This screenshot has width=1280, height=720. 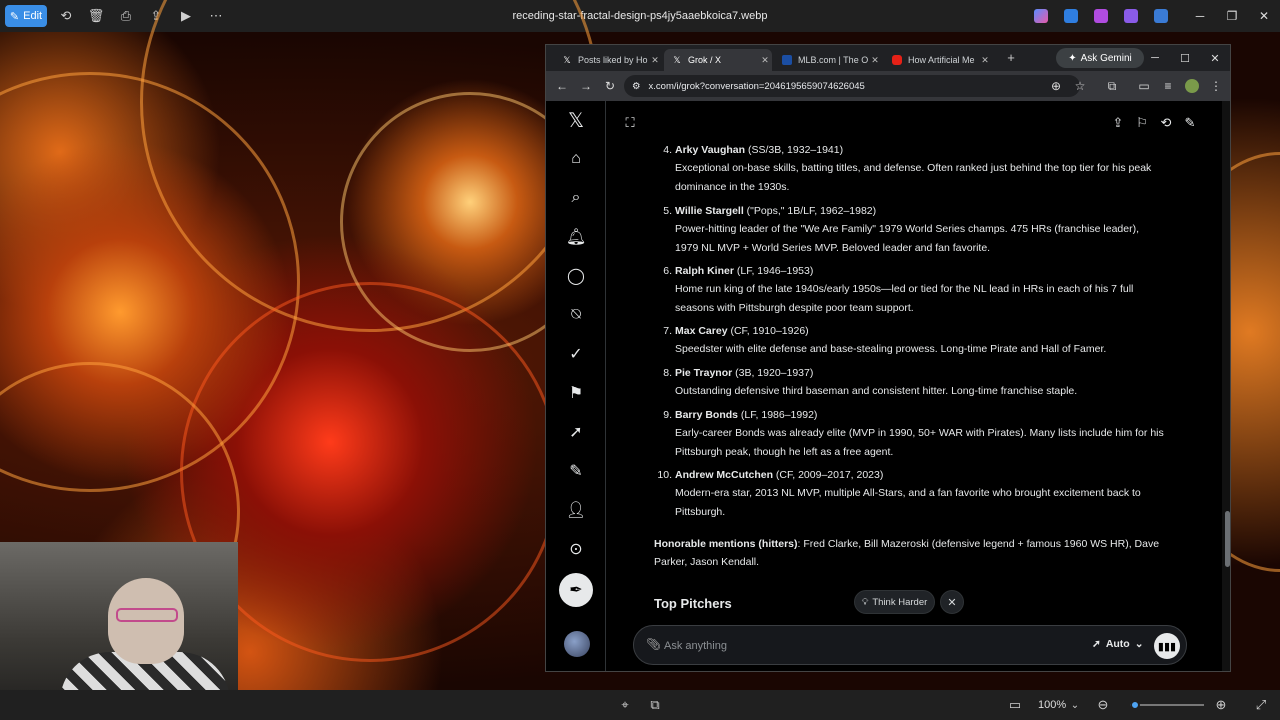 I want to click on history-icon: ⟲, so click(x=1166, y=123).